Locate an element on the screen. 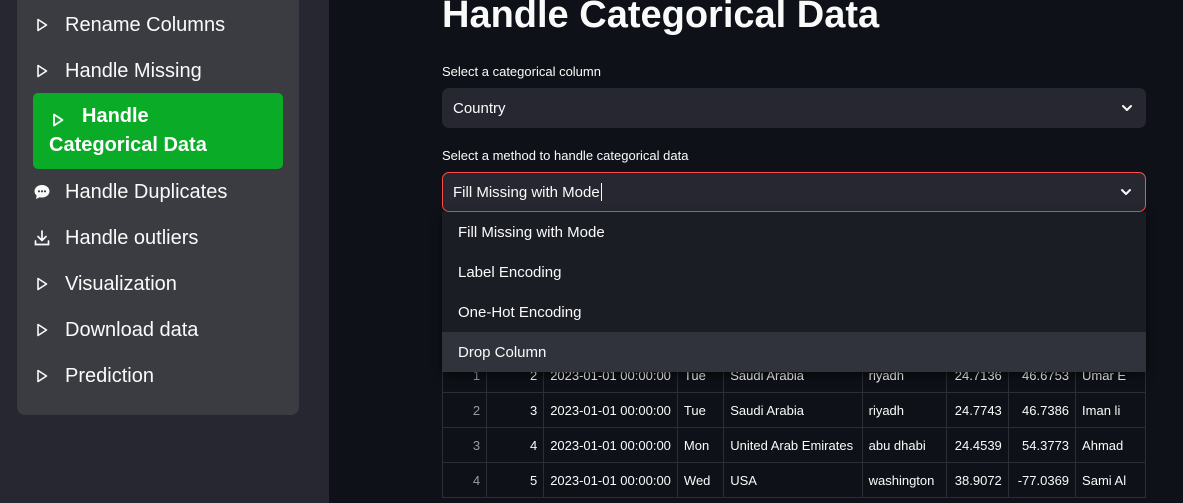 The width and height of the screenshot is (1183, 503). sidebar-item-handle-duplicates: Handle Duplicates is located at coordinates (158, 192).